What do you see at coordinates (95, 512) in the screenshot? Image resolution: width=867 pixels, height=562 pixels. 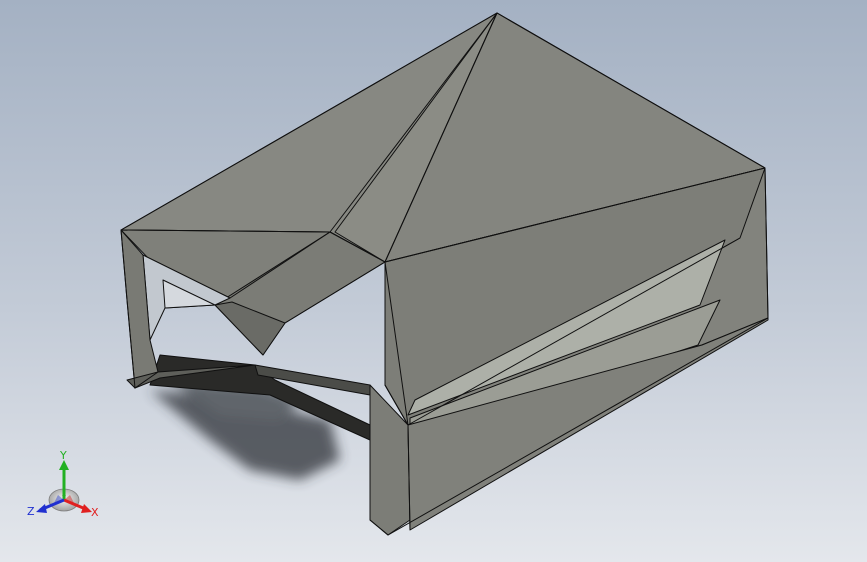 I see `triad-x-label: X` at bounding box center [95, 512].